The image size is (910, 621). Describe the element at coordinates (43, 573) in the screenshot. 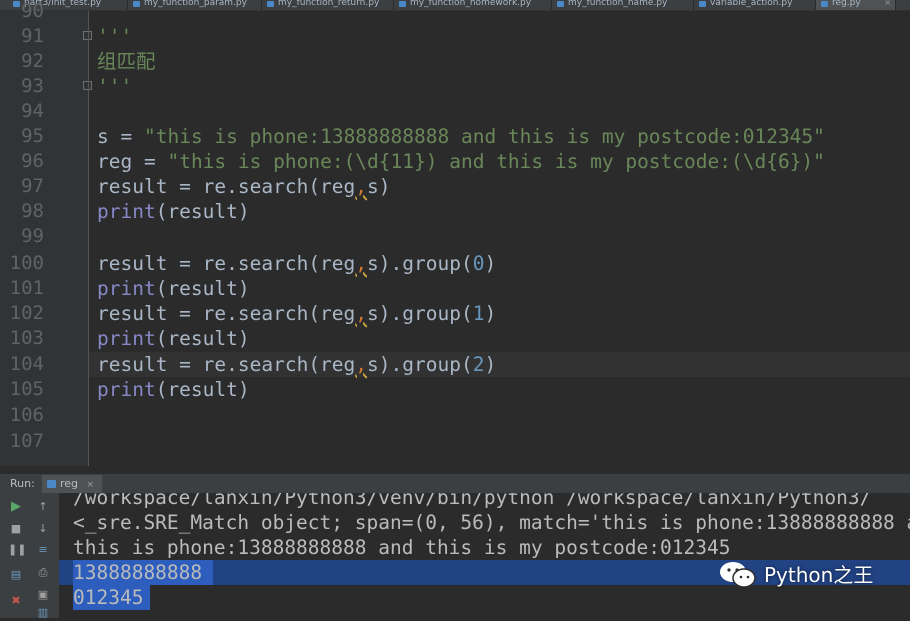

I see `print-icon: ⎙` at that location.